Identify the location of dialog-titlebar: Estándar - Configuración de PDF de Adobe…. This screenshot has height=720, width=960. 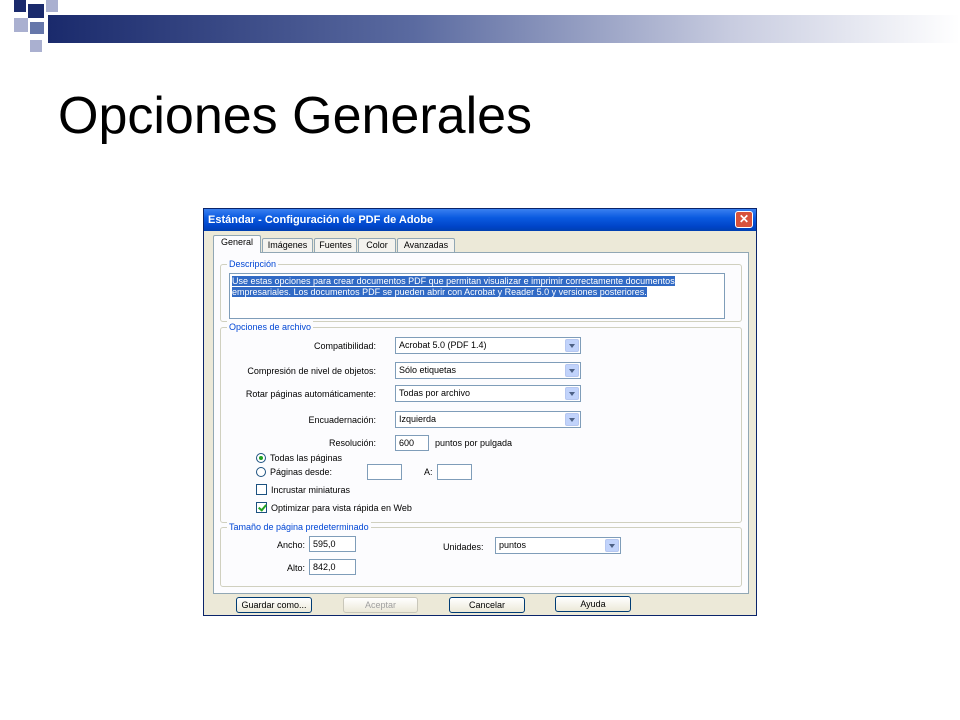
(480, 220).